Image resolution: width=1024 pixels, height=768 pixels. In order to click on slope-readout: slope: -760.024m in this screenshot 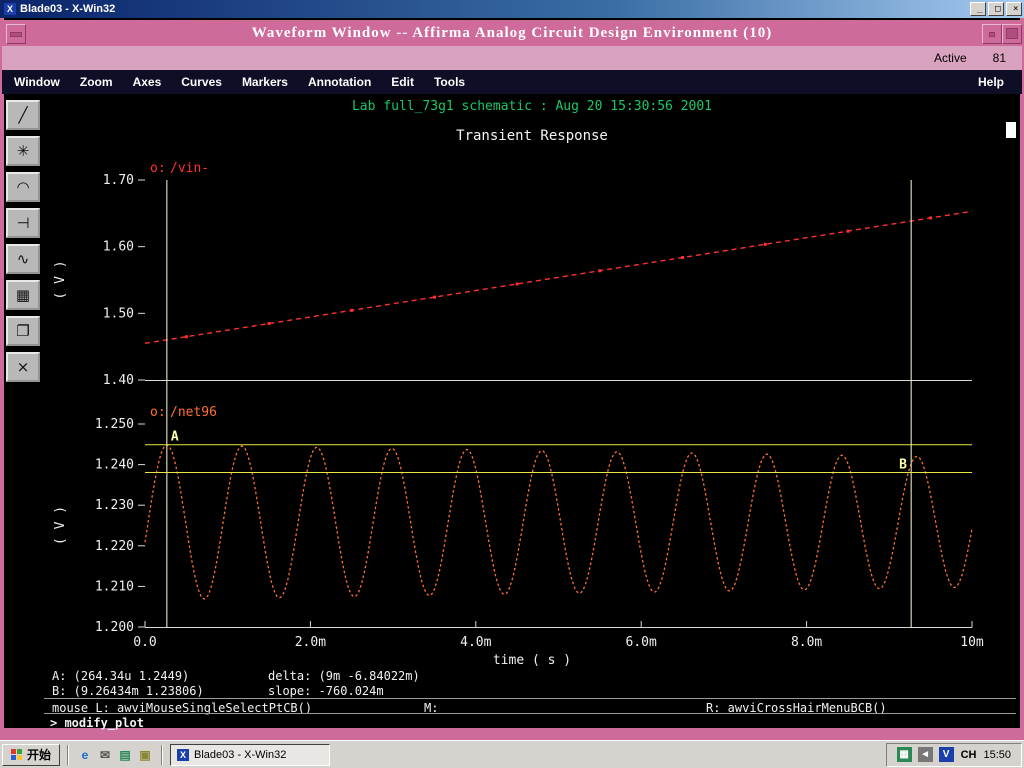, I will do `click(326, 691)`.